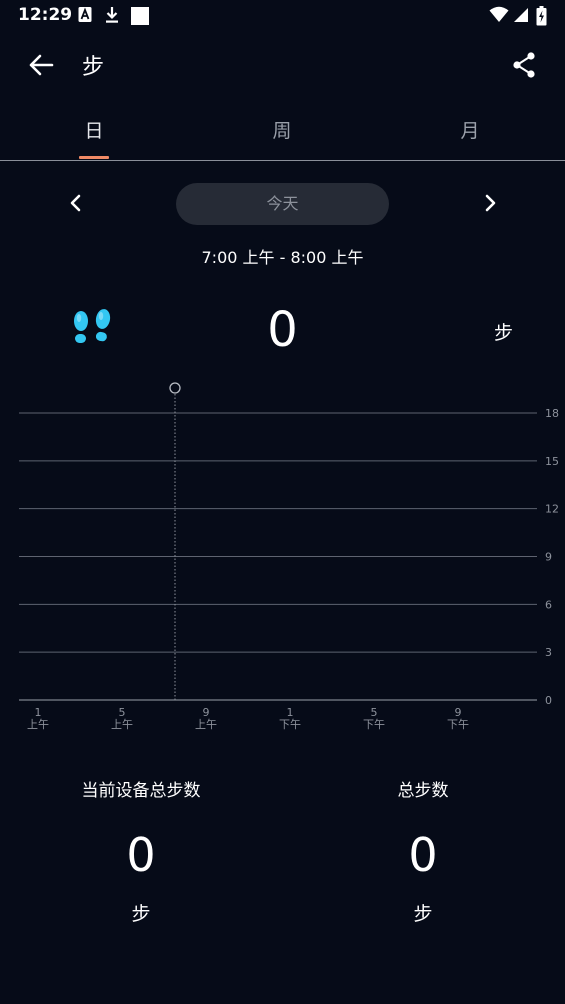 This screenshot has width=565, height=1004. Describe the element at coordinates (45, 15) in the screenshot. I see `status-time: 12:29` at that location.